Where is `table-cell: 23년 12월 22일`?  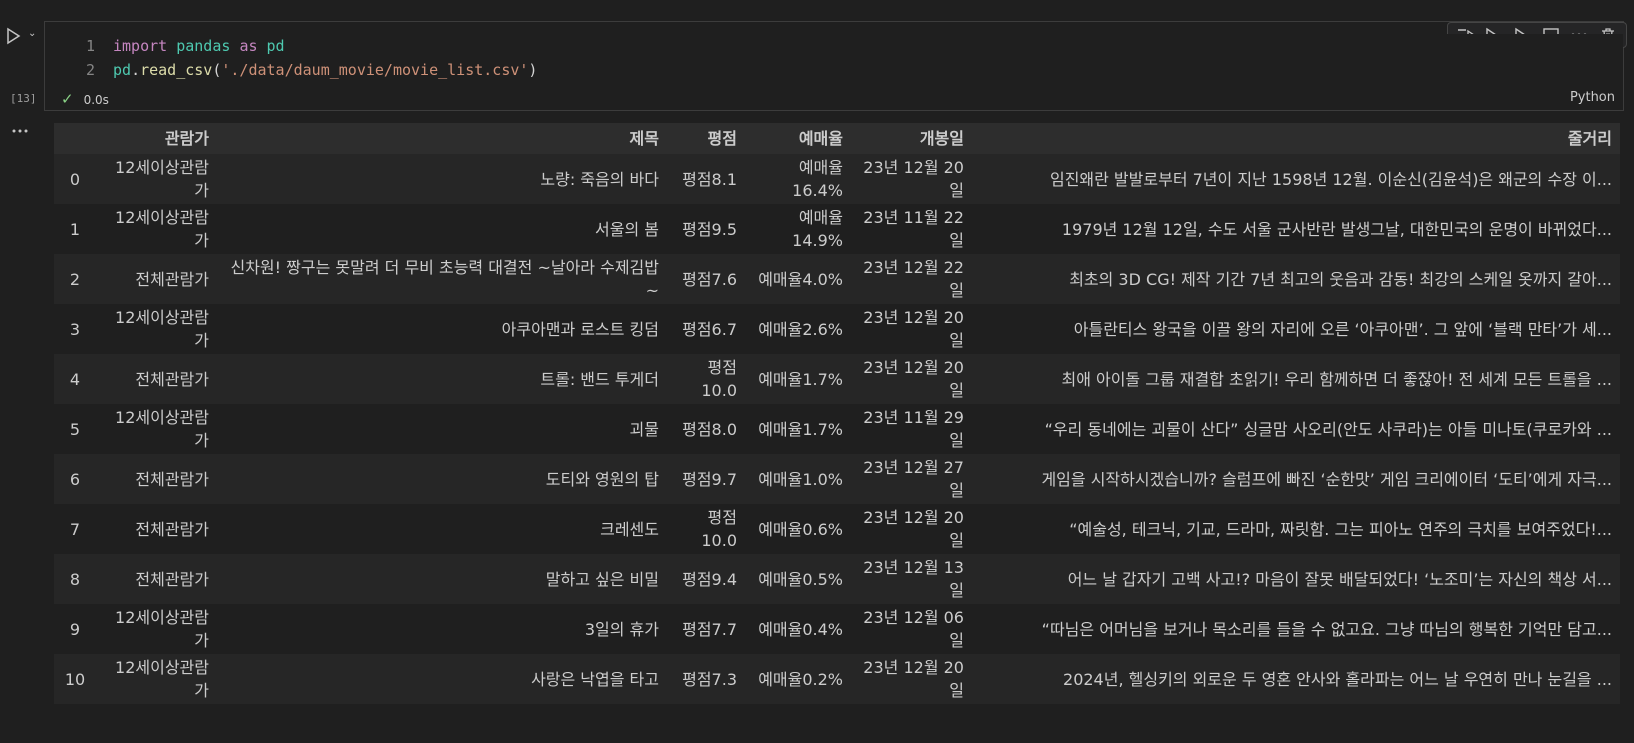 table-cell: 23년 12월 22일 is located at coordinates (911, 279).